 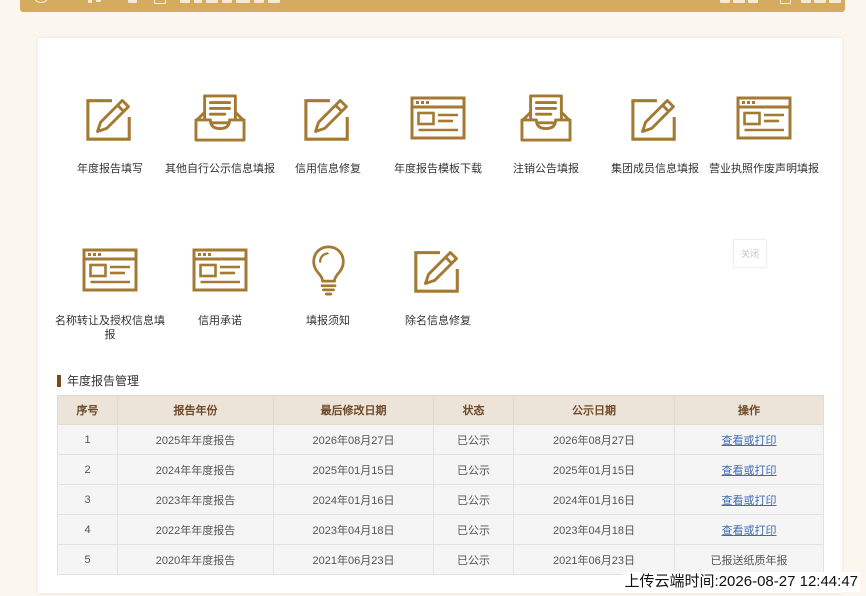 What do you see at coordinates (750, 253) in the screenshot?
I see `close-button: 关闭` at bounding box center [750, 253].